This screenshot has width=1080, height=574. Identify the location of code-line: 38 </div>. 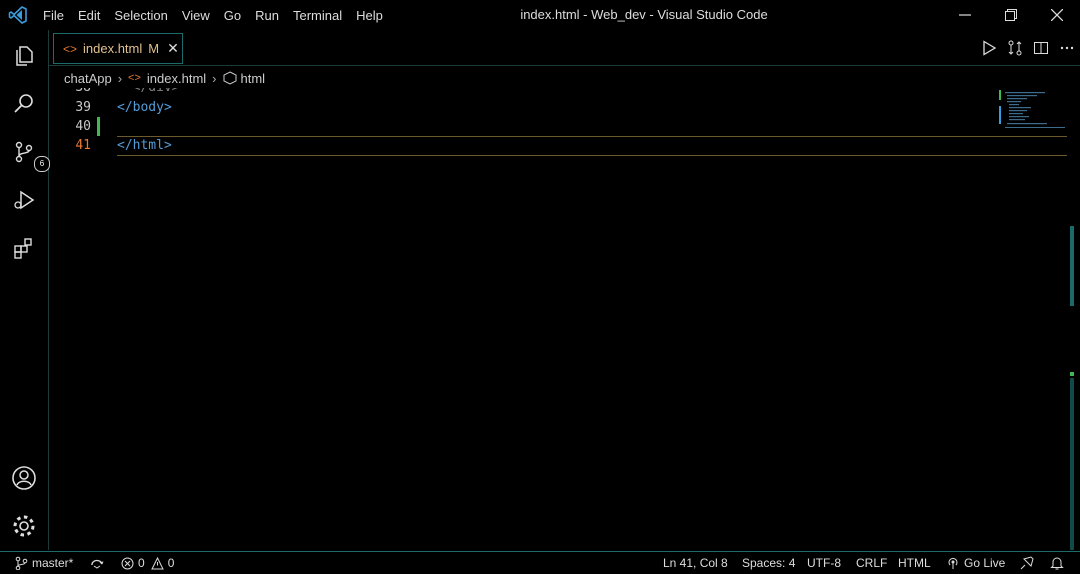
(524, 92).